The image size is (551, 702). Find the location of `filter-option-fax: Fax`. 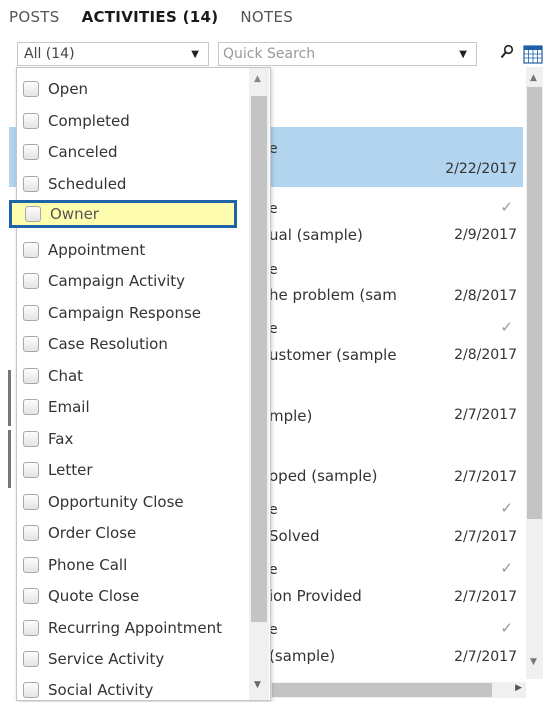

filter-option-fax: Fax is located at coordinates (133, 439).